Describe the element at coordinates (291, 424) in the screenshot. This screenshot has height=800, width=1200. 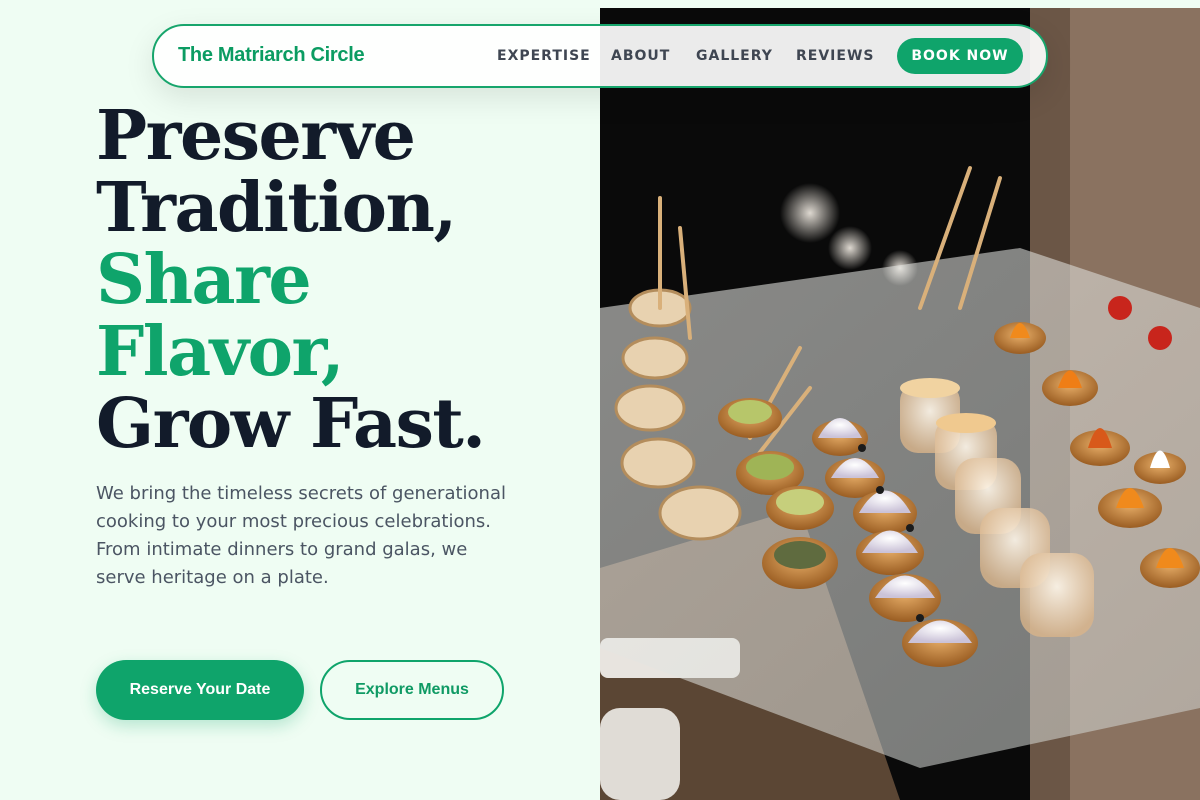
I see `headline-line-5: Grow Fast.` at that location.